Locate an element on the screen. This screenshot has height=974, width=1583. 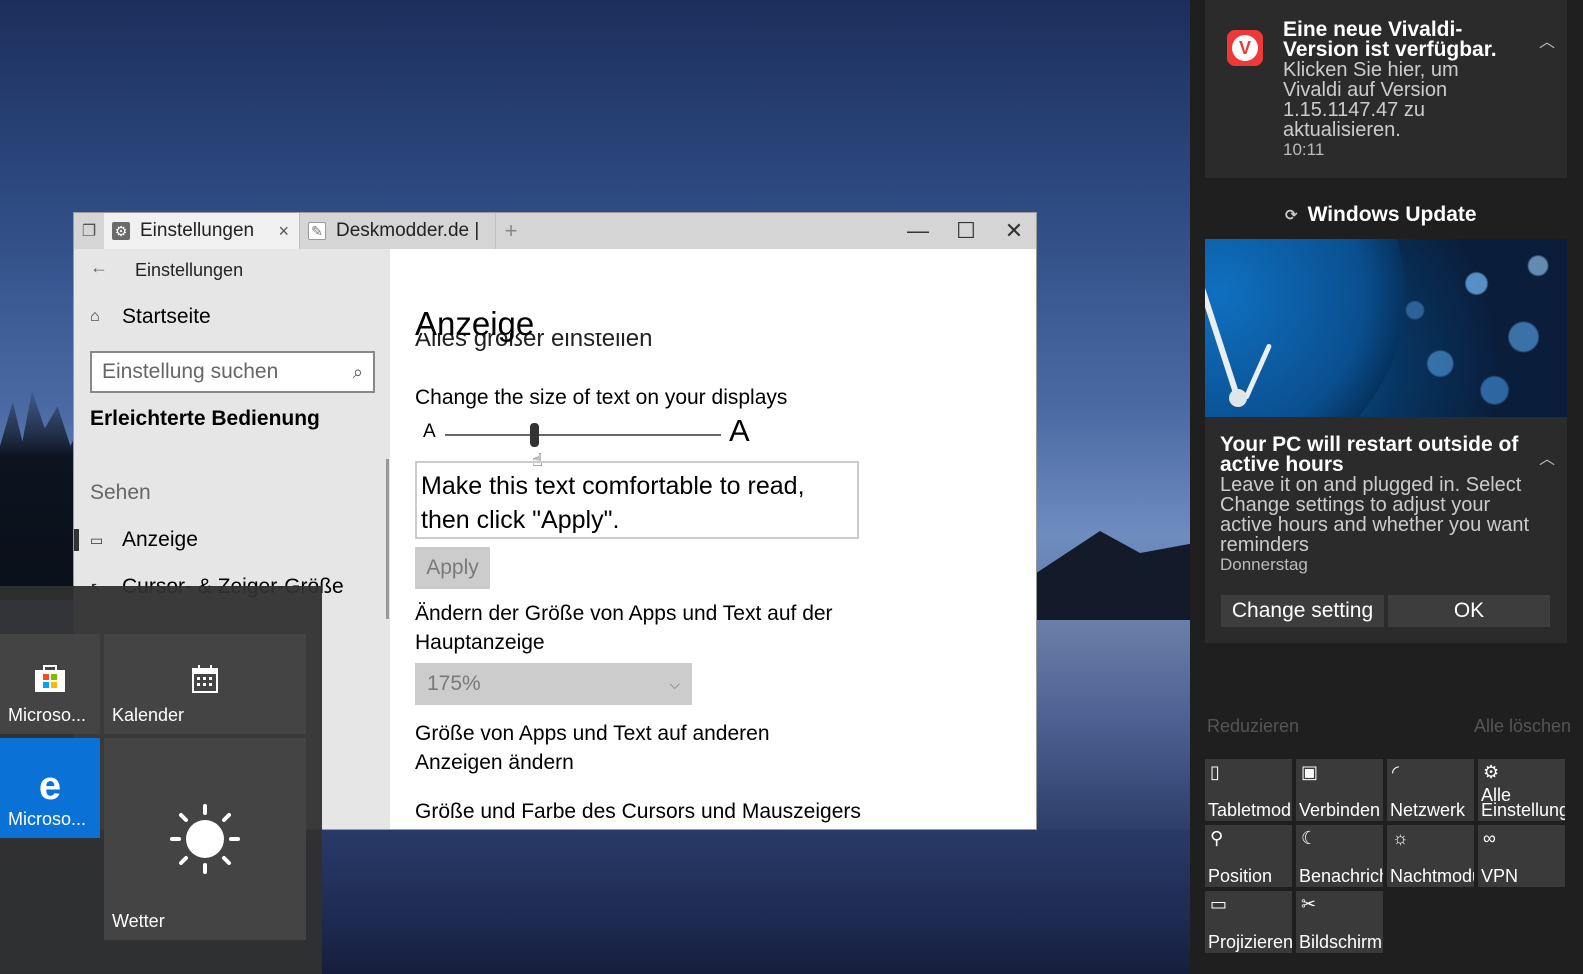
tab-einstellungen: ⚙ Einstellungen × is located at coordinates (202, 231).